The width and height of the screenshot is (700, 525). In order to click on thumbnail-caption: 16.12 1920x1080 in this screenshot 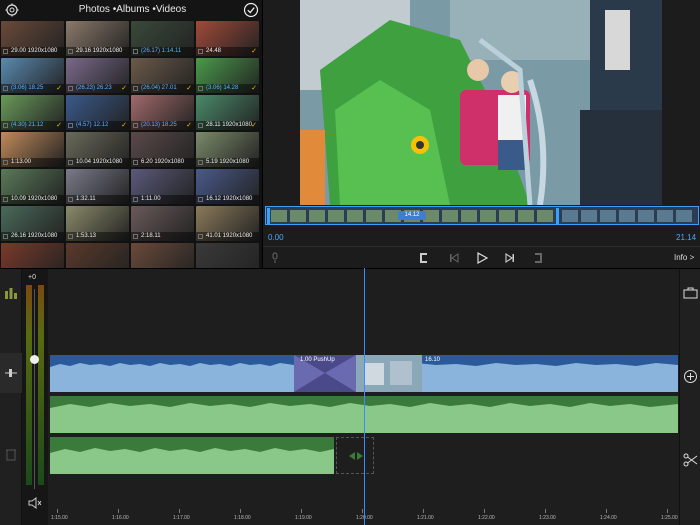, I will do `click(227, 199)`.